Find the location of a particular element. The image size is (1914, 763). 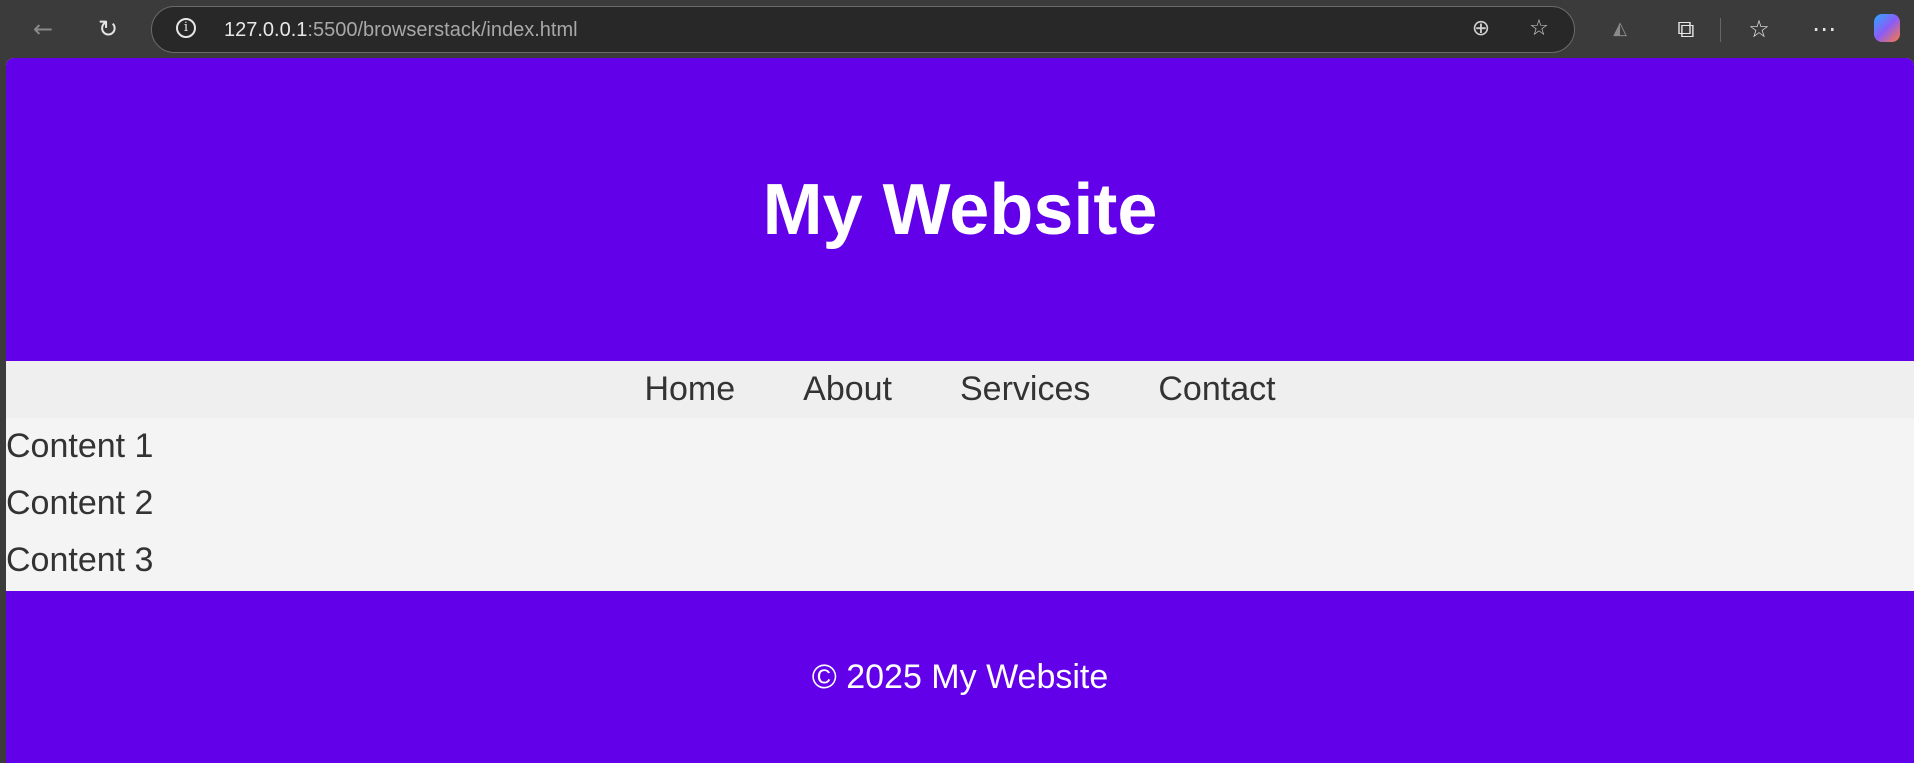

site-title: My Website is located at coordinates (960, 209).